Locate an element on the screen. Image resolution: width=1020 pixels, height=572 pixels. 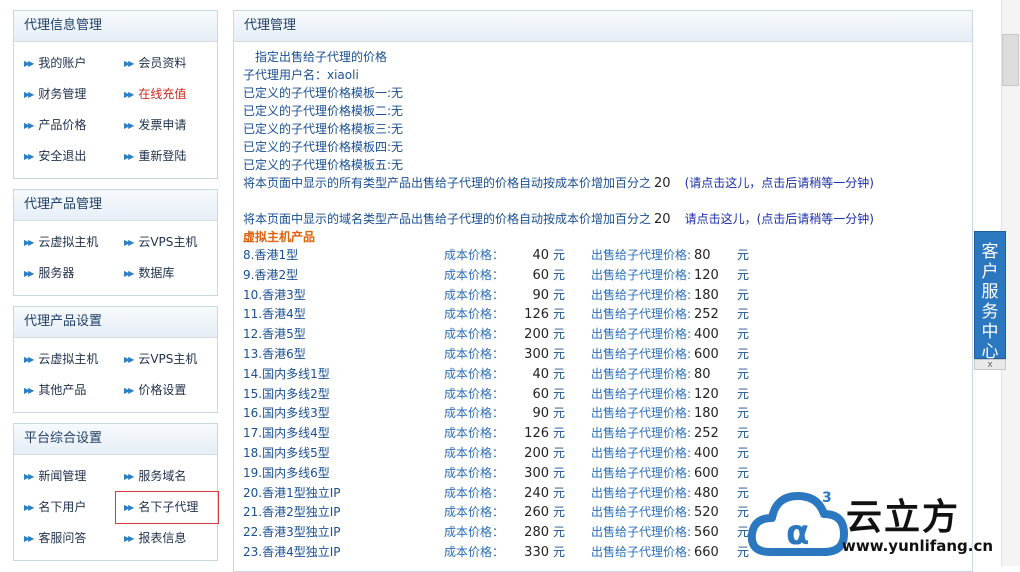
domain-percent: 20 is located at coordinates (662, 219).